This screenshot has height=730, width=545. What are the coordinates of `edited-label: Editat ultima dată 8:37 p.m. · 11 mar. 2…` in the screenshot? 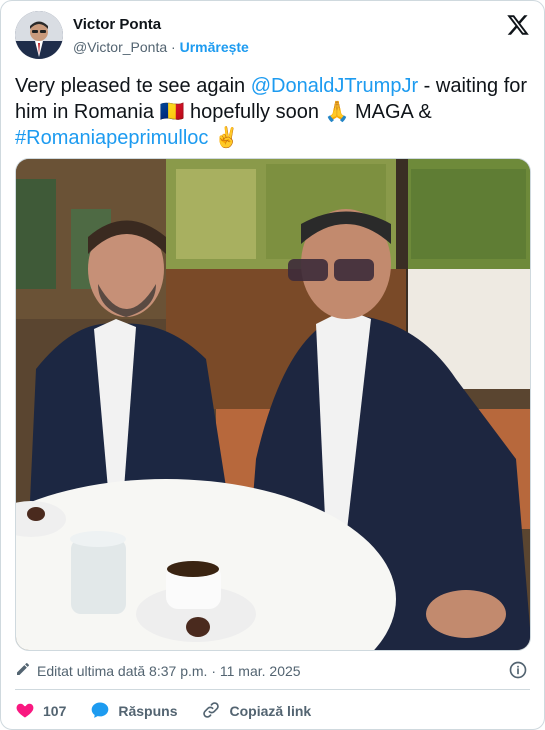 It's located at (169, 671).